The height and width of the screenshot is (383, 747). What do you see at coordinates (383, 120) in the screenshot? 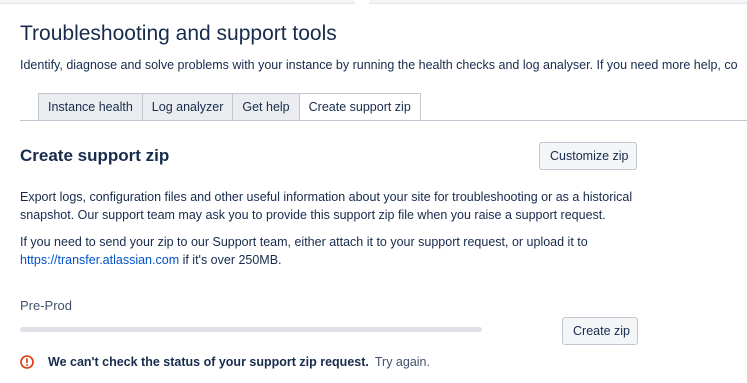
I see `tab-bar-divider` at bounding box center [383, 120].